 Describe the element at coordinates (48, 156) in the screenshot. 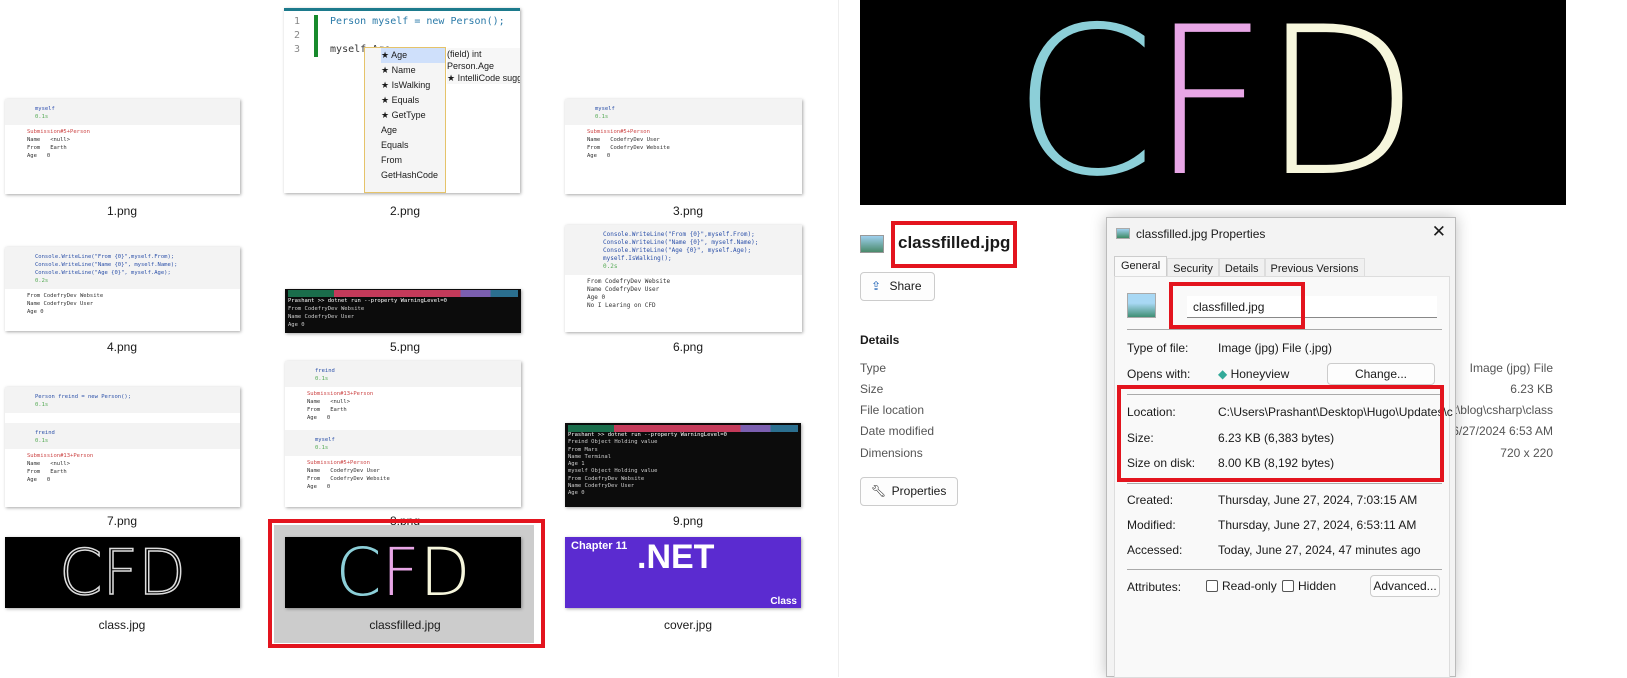

I see `field-value: 0` at that location.